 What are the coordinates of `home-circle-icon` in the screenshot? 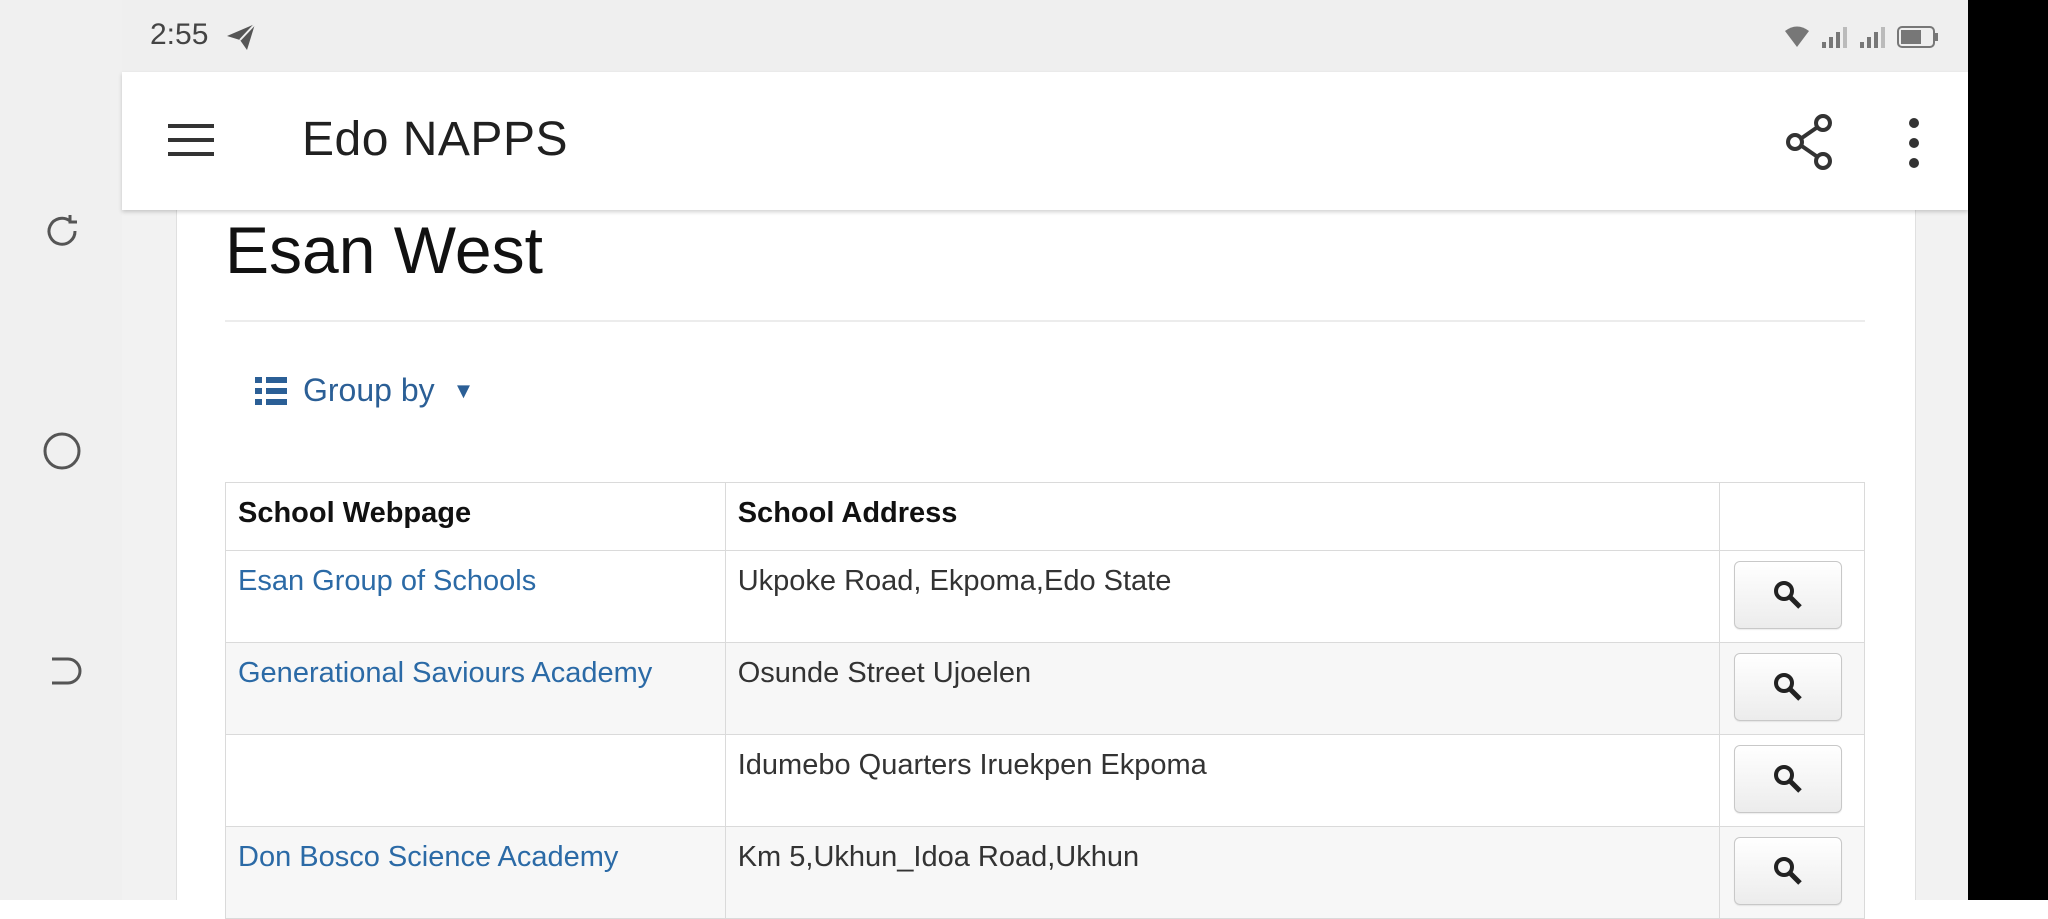 It's located at (62, 451).